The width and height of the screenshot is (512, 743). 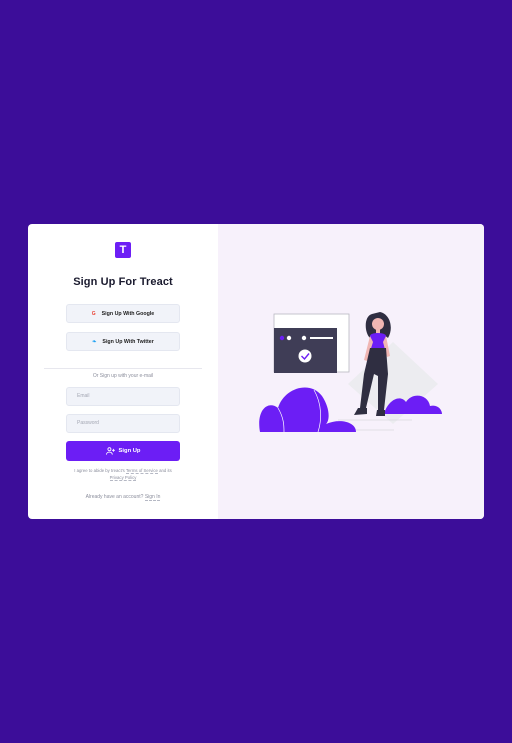 I want to click on illustration-check-circle, so click(x=305, y=356).